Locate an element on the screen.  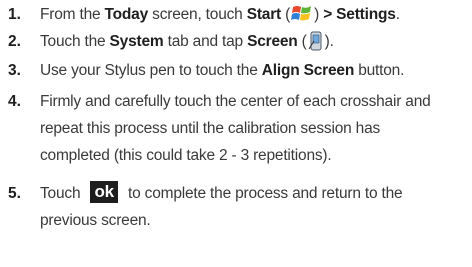
today-label: Today is located at coordinates (126, 14).